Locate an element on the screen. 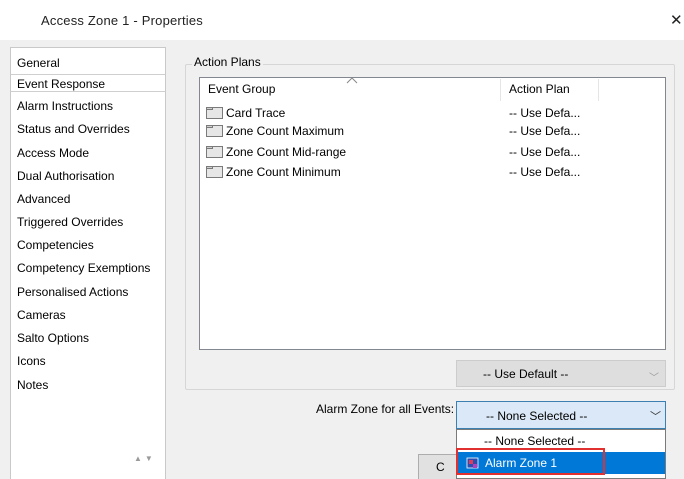 The width and height of the screenshot is (684, 479). ok-button-label: C is located at coordinates (440, 467).